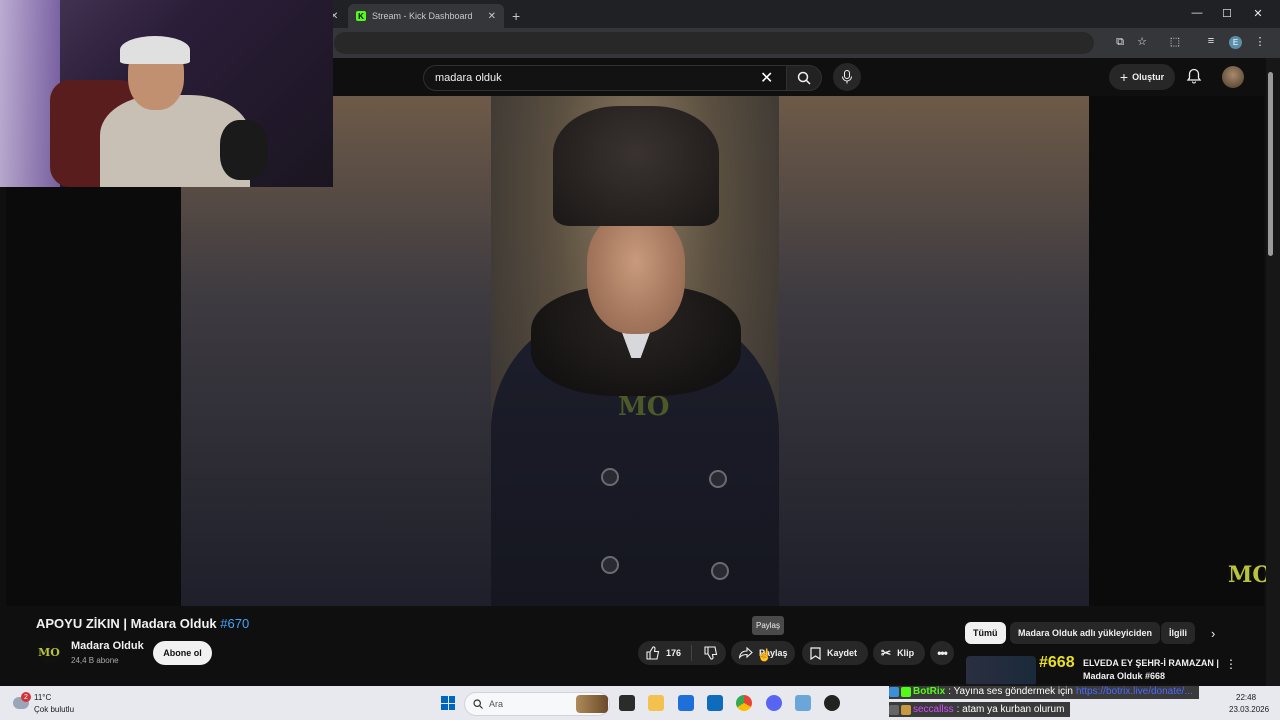 This screenshot has height=720, width=1280. Describe the element at coordinates (929, 691) in the screenshot. I see `chat-username: BotRix` at that location.